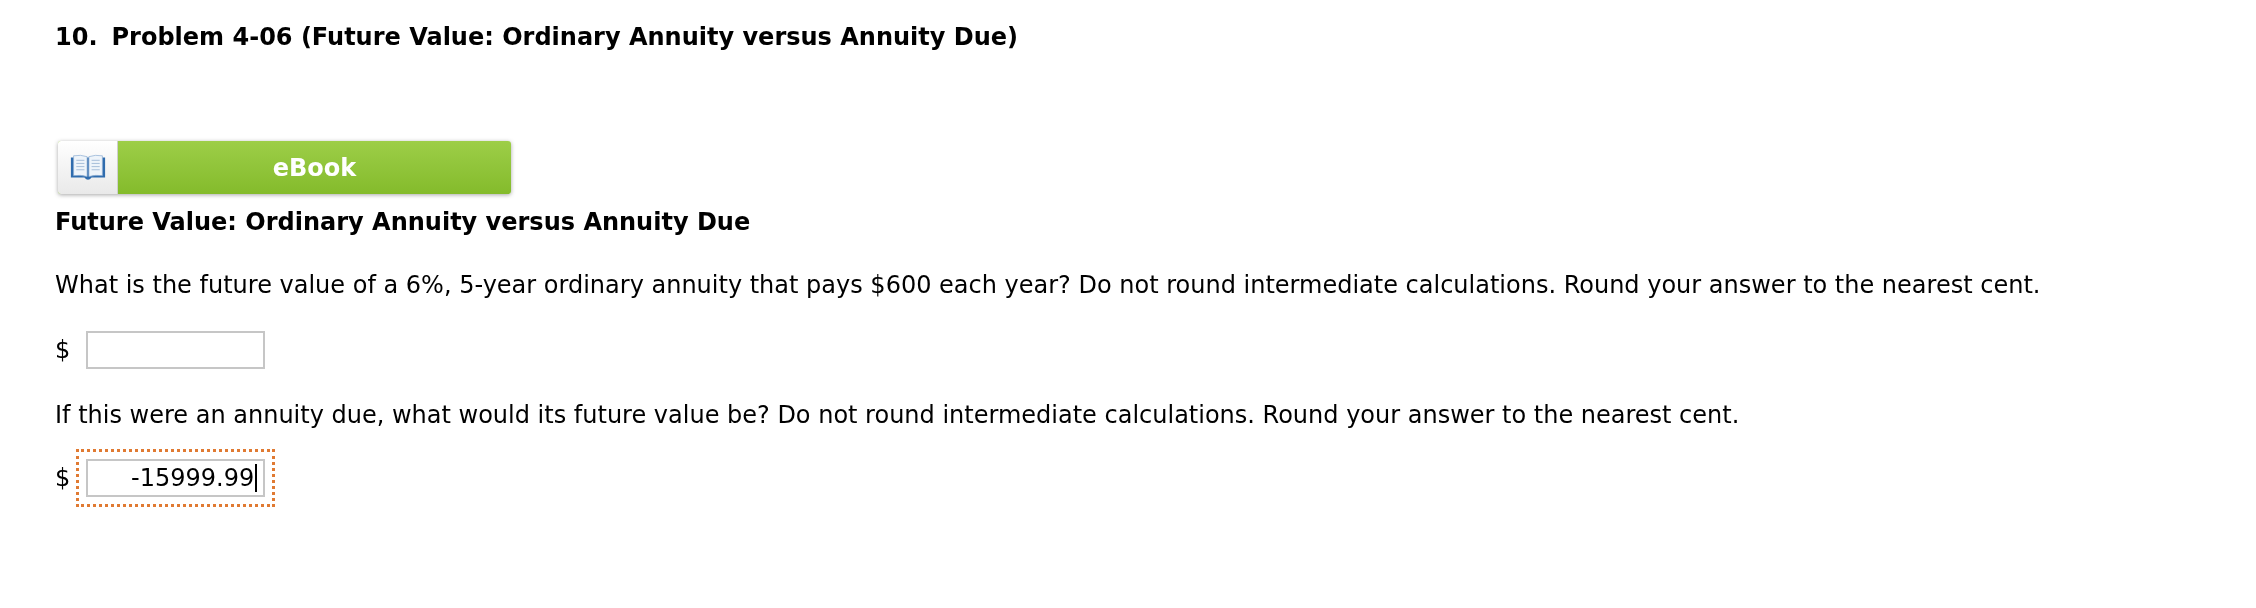 Image resolution: width=2256 pixels, height=608 pixels. Describe the element at coordinates (403, 222) in the screenshot. I see `section-heading: Future Value: Ordinary Annuity versus Annuity Due` at that location.